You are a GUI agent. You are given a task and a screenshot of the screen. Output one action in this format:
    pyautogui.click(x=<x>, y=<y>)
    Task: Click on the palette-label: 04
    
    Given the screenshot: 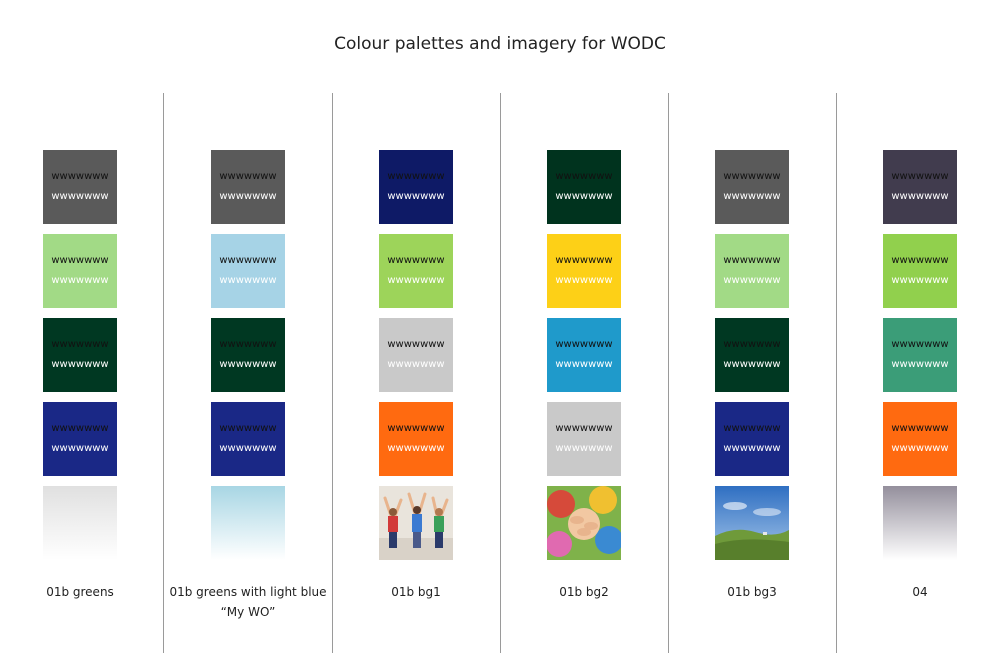 What is the action you would take?
    pyautogui.click(x=920, y=592)
    